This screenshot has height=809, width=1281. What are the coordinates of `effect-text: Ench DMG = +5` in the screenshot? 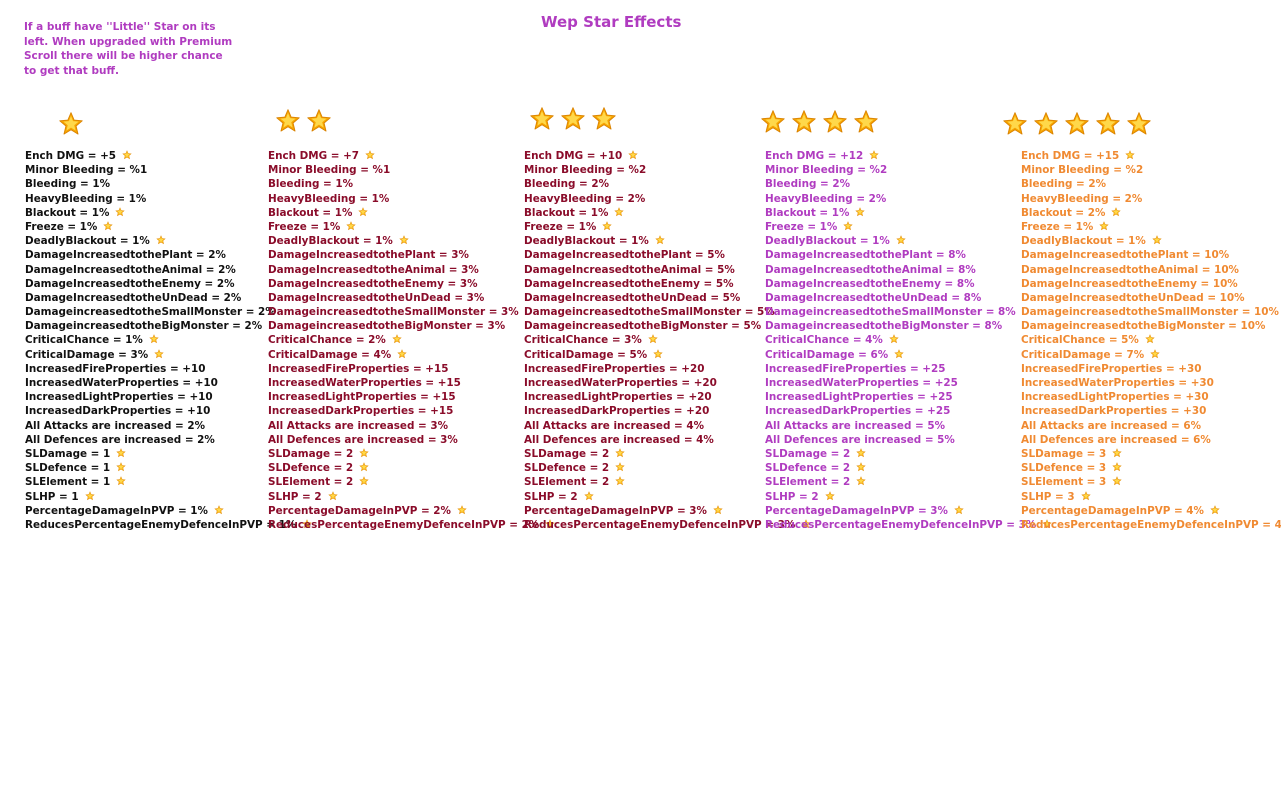 It's located at (71, 156).